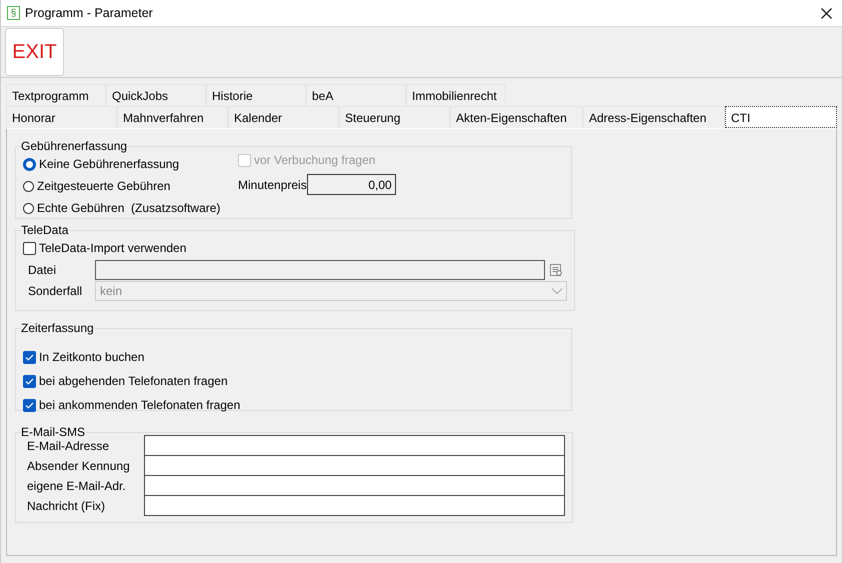  I want to click on tab: Textprogramm, so click(56, 95).